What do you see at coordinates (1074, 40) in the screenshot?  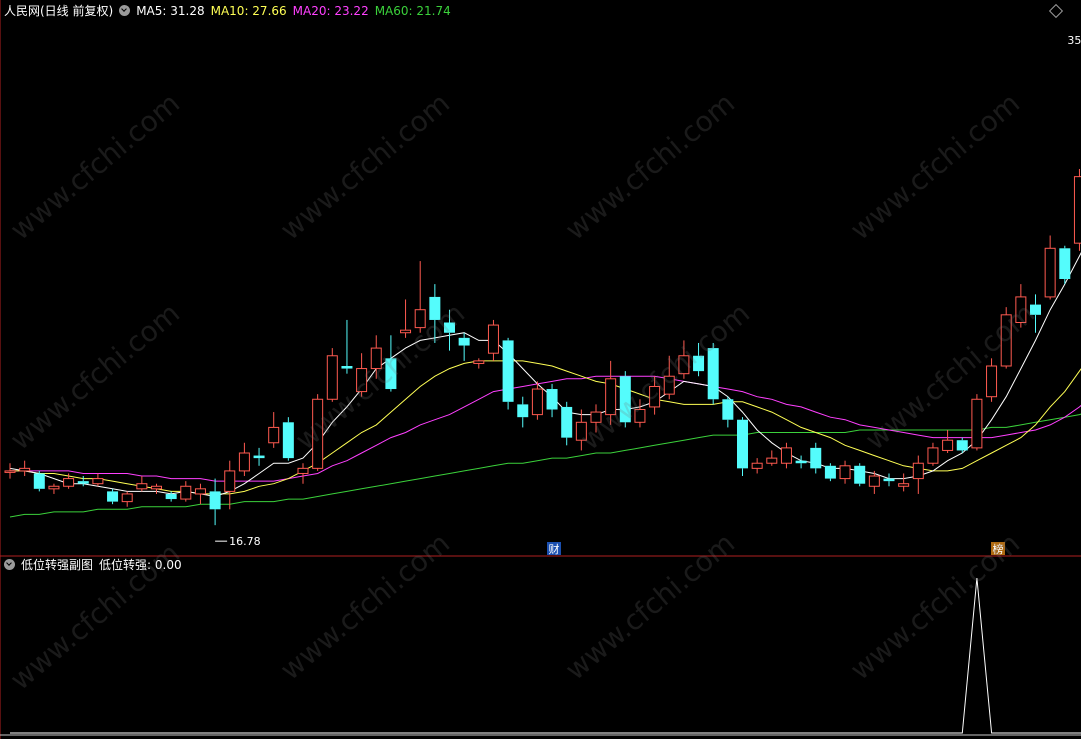 I see `high-label: 35.98` at bounding box center [1074, 40].